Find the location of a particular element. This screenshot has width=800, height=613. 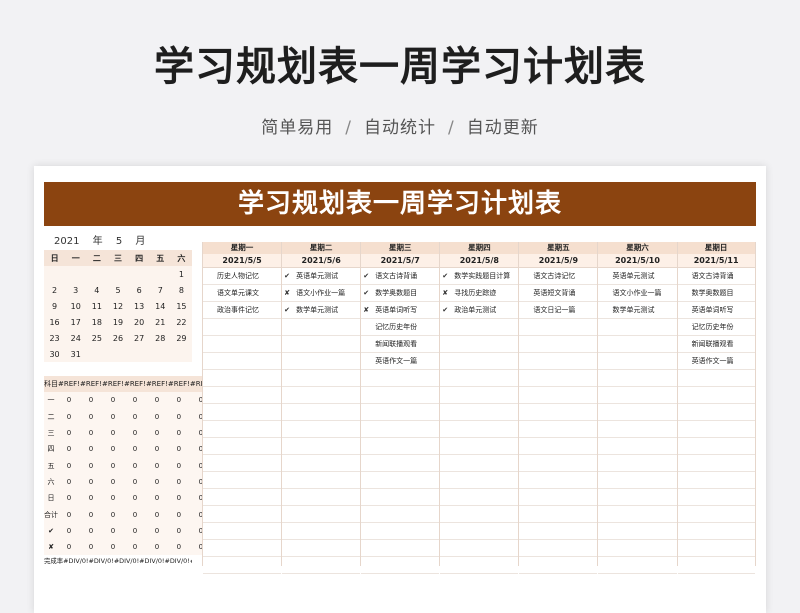

stats-row-label: ✔ is located at coordinates (51, 530).